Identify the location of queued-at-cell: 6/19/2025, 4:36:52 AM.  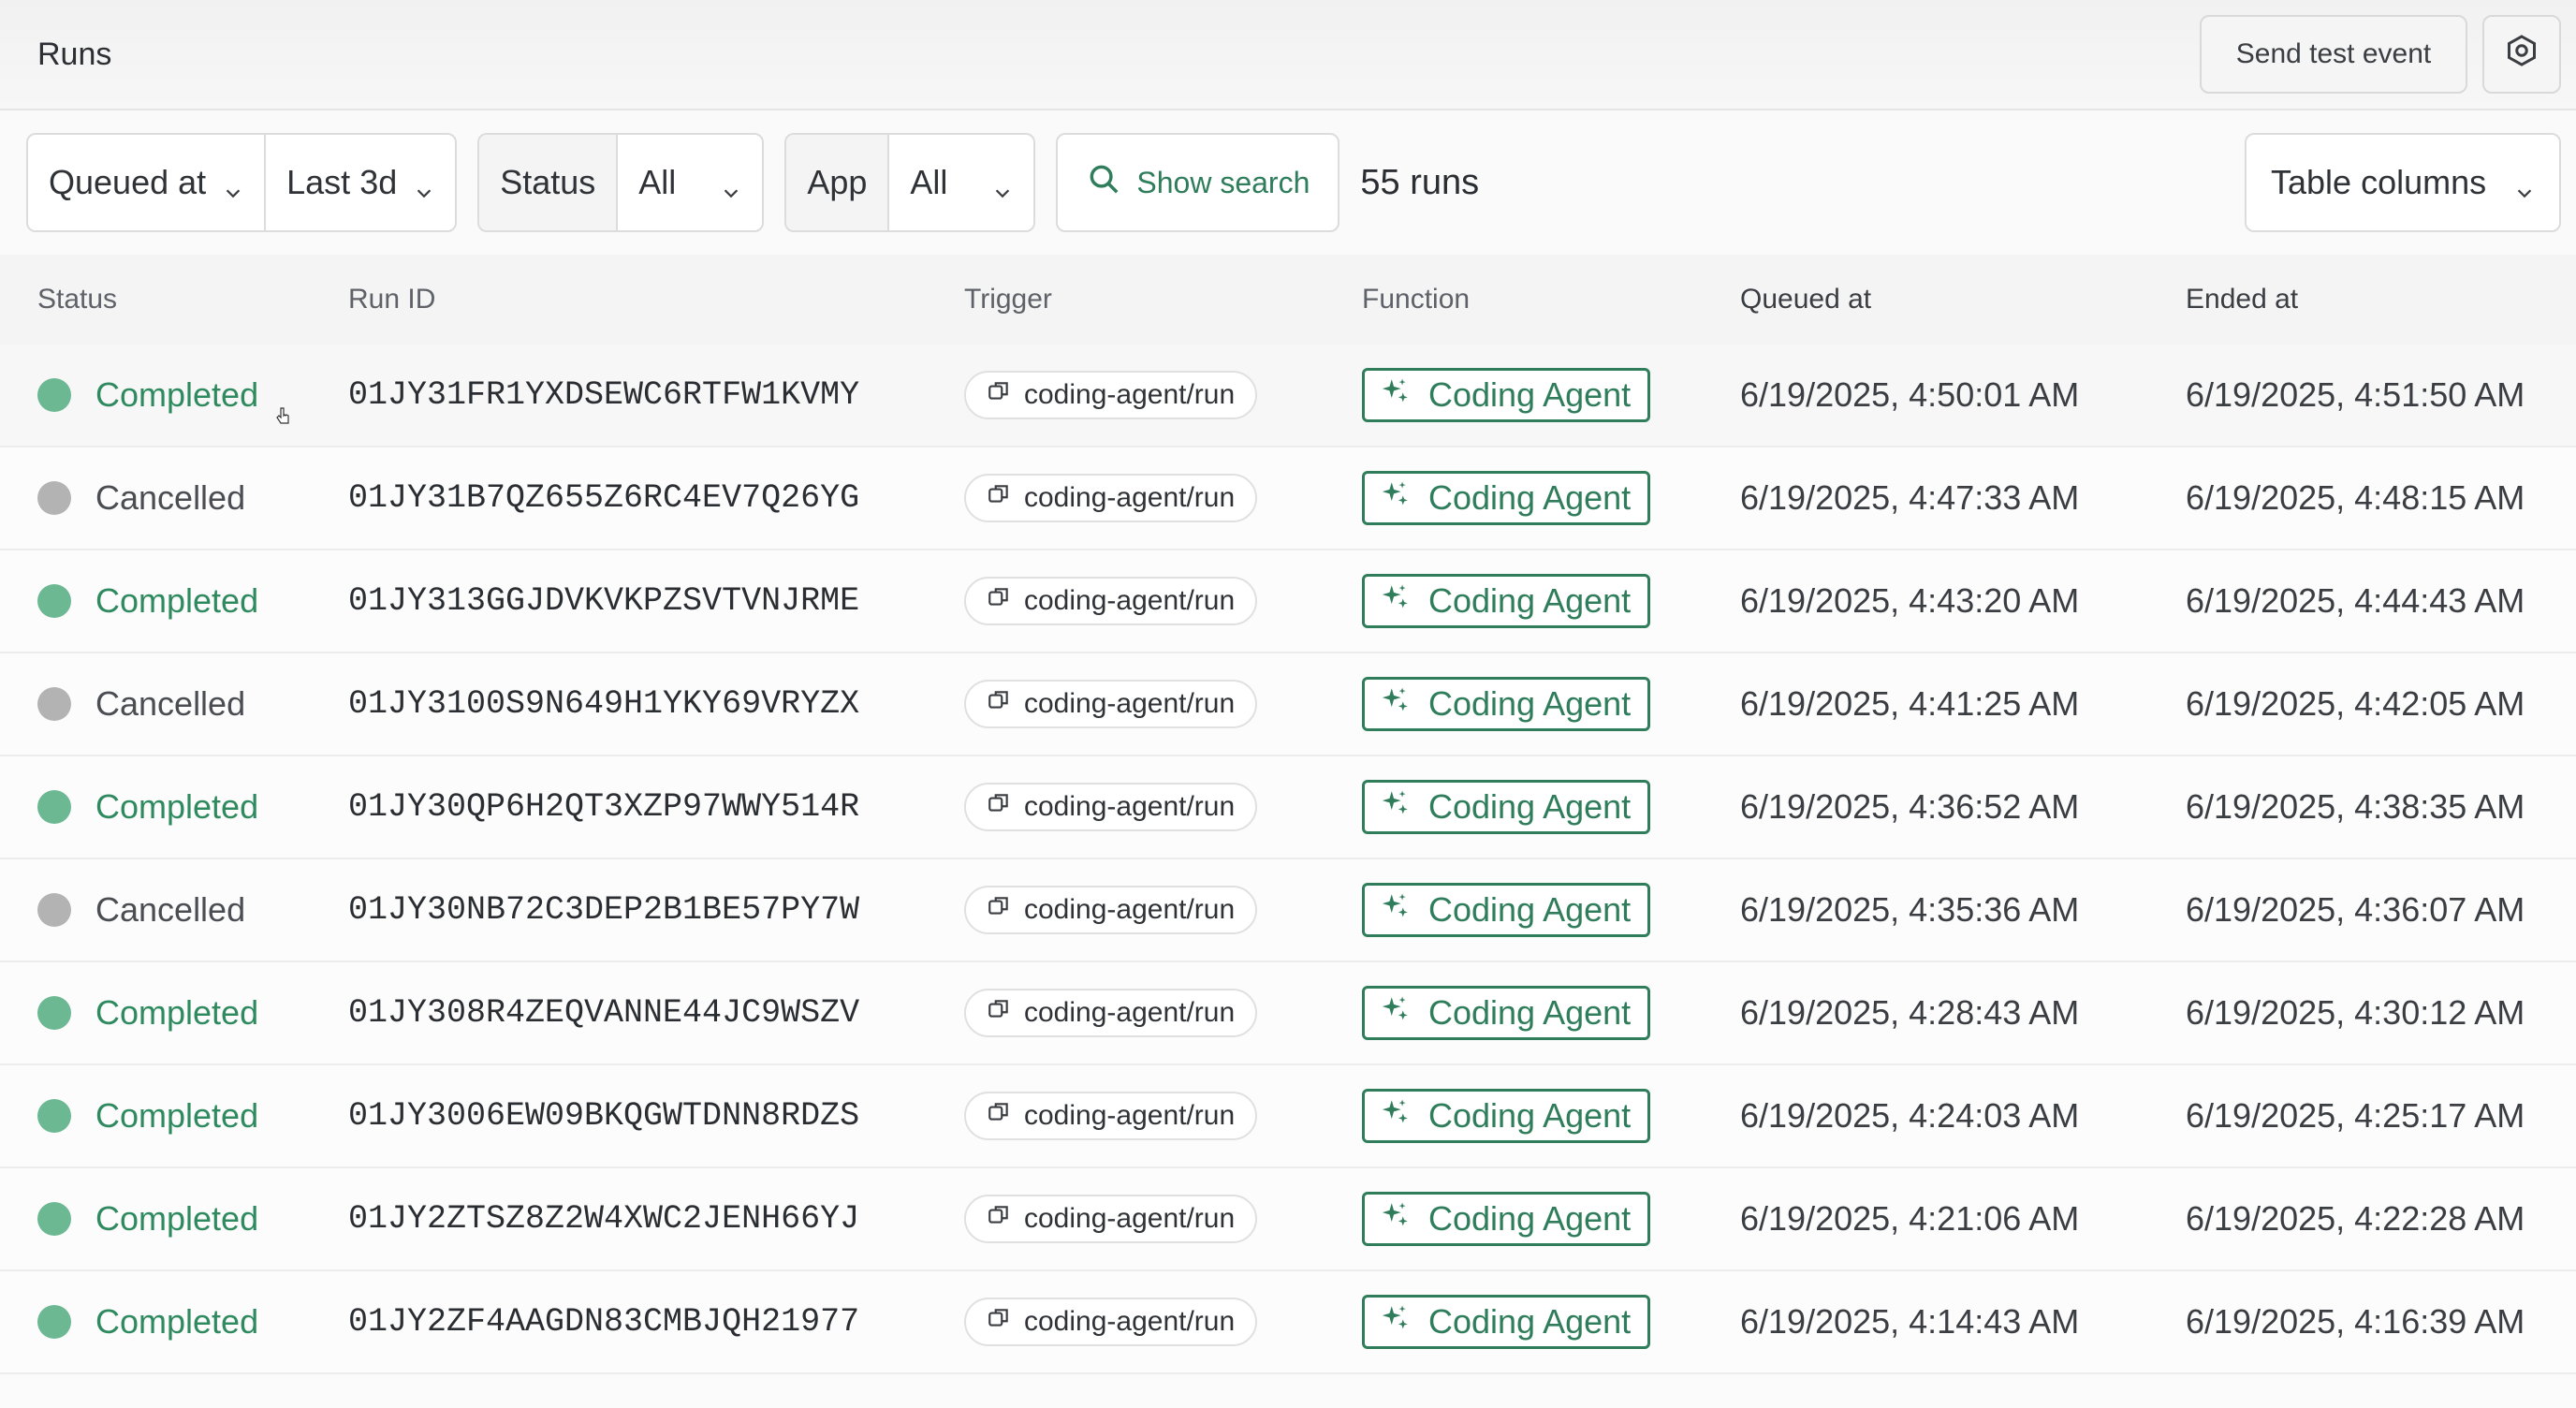
(1910, 806).